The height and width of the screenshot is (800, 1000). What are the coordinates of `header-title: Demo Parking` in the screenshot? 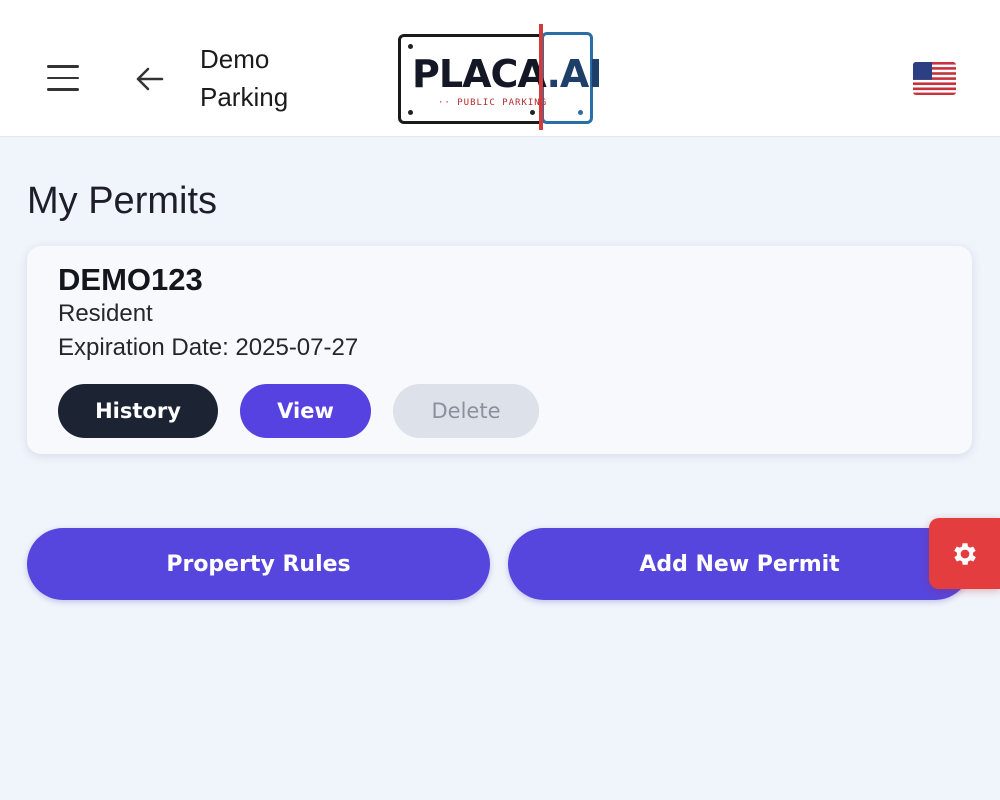 It's located at (244, 78).